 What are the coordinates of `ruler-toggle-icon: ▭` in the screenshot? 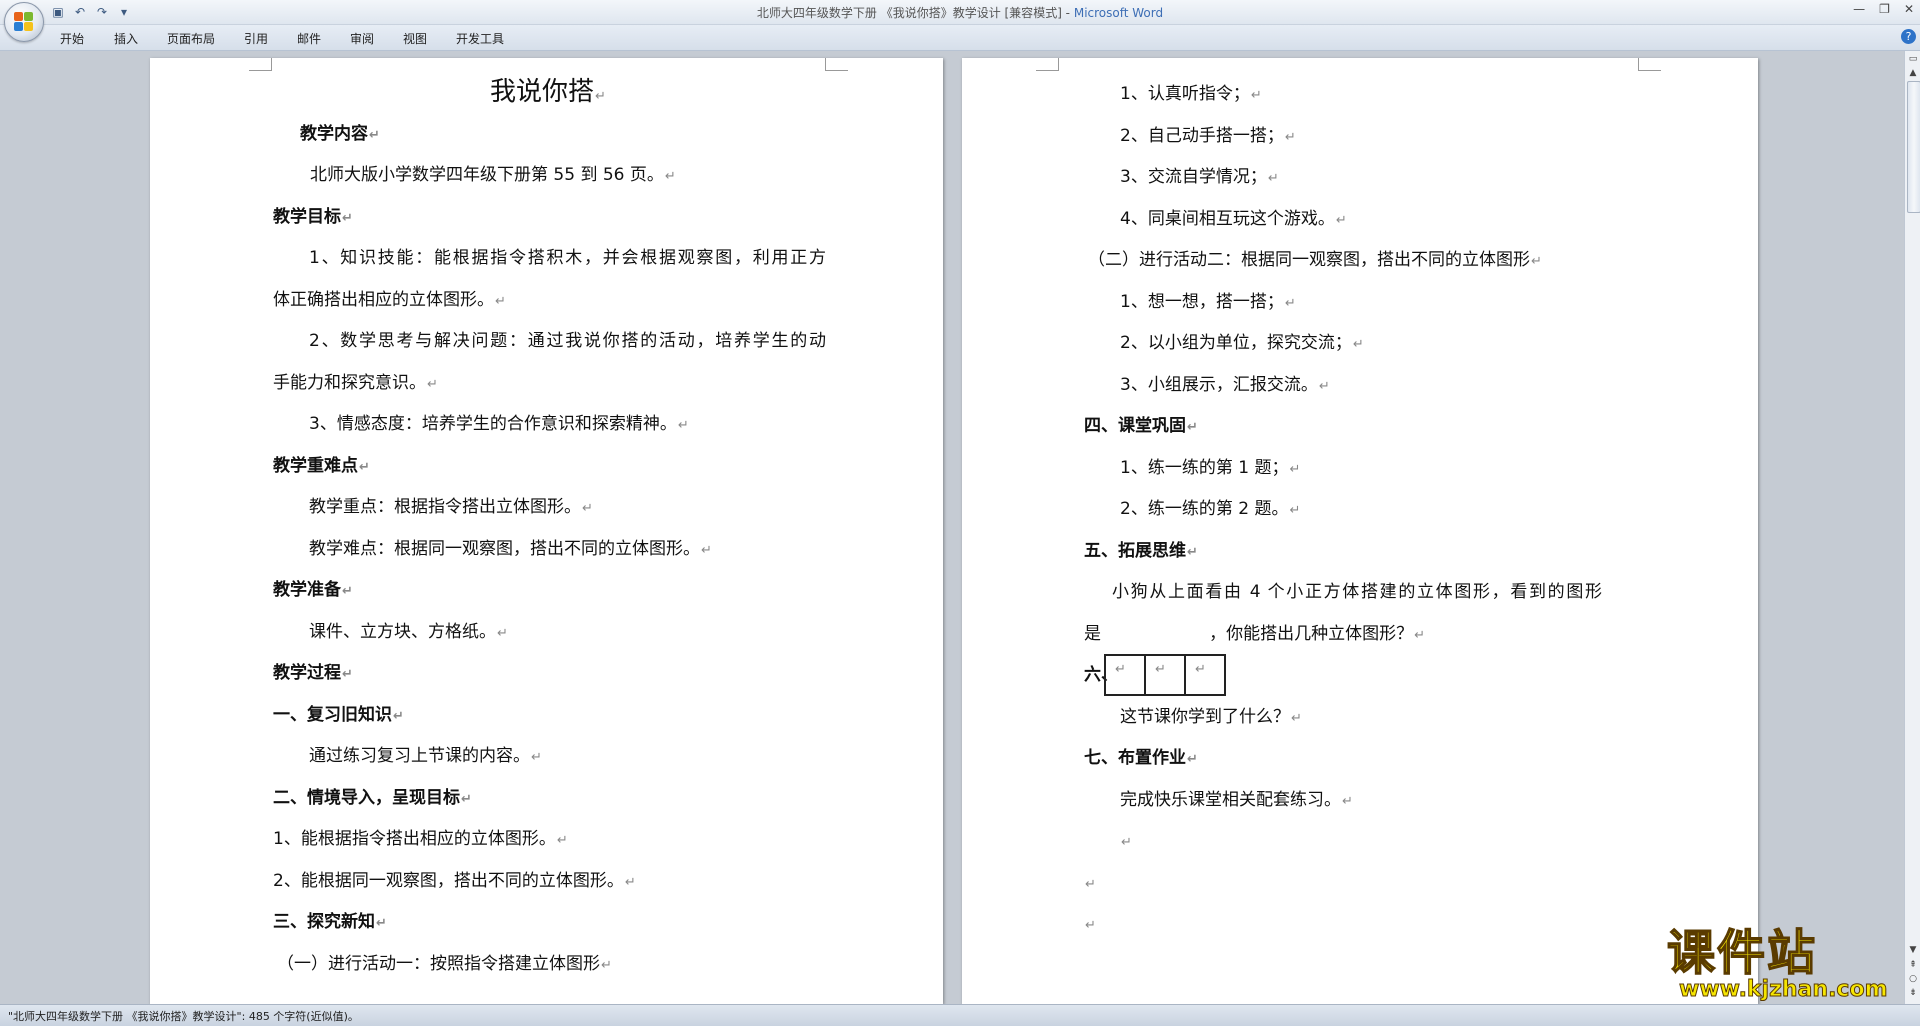 It's located at (1913, 59).